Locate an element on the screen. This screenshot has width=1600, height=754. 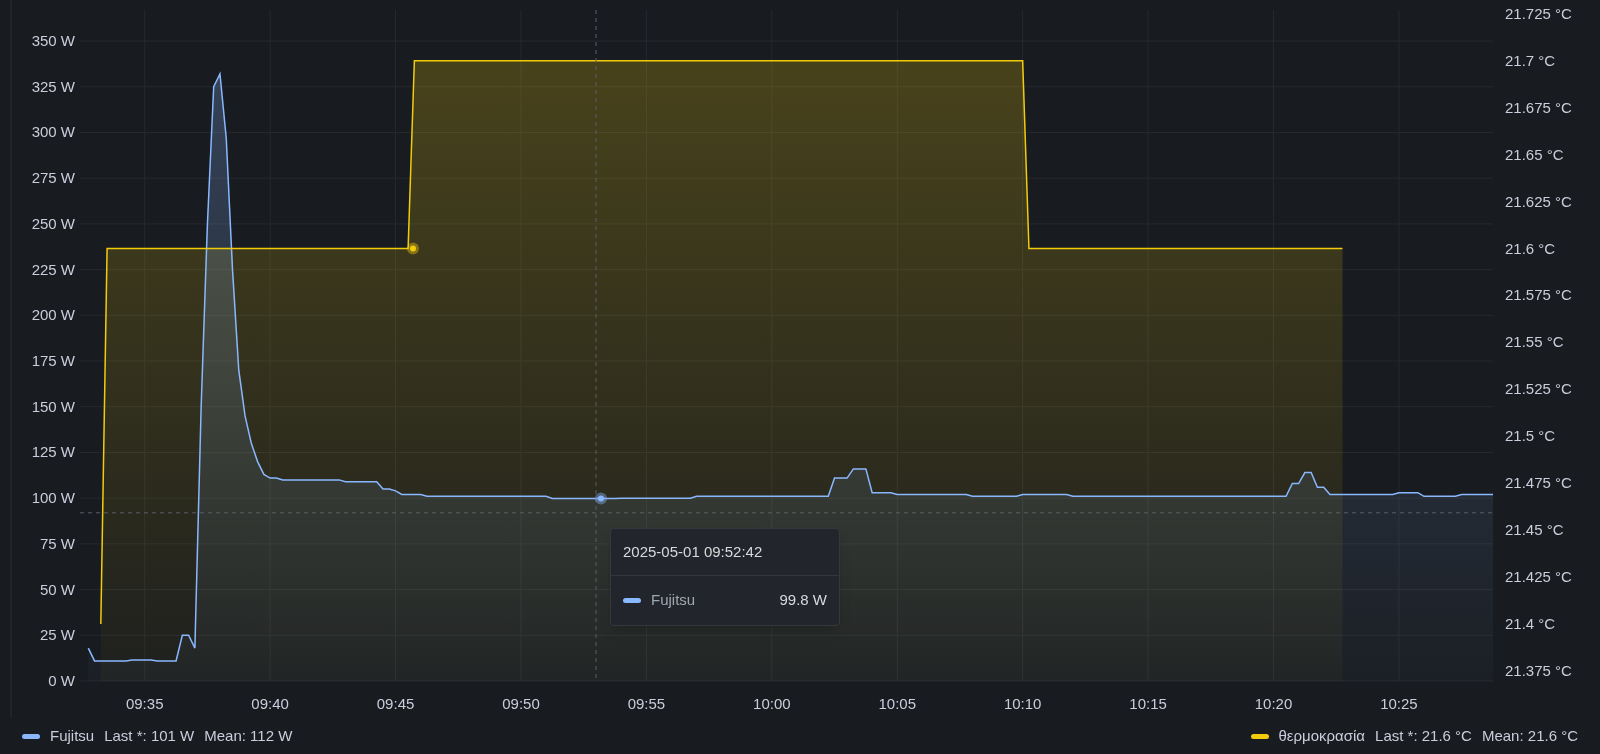
axis-label: 325 W is located at coordinates (53, 86).